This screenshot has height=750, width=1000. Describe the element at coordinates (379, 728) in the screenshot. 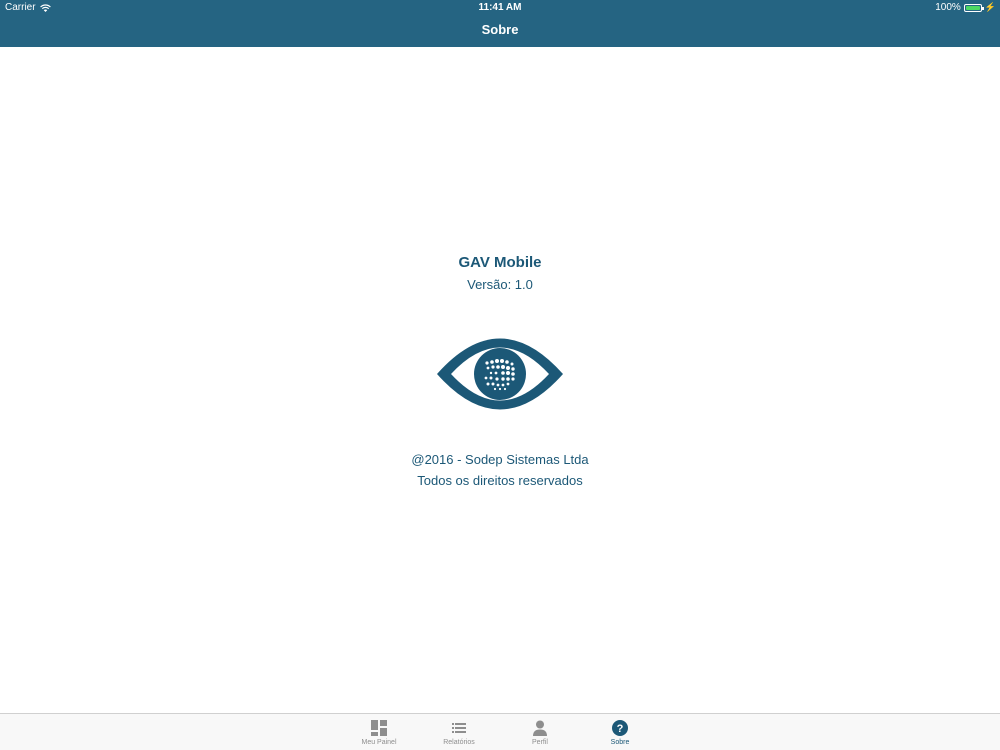

I see `dashboard-icon` at that location.